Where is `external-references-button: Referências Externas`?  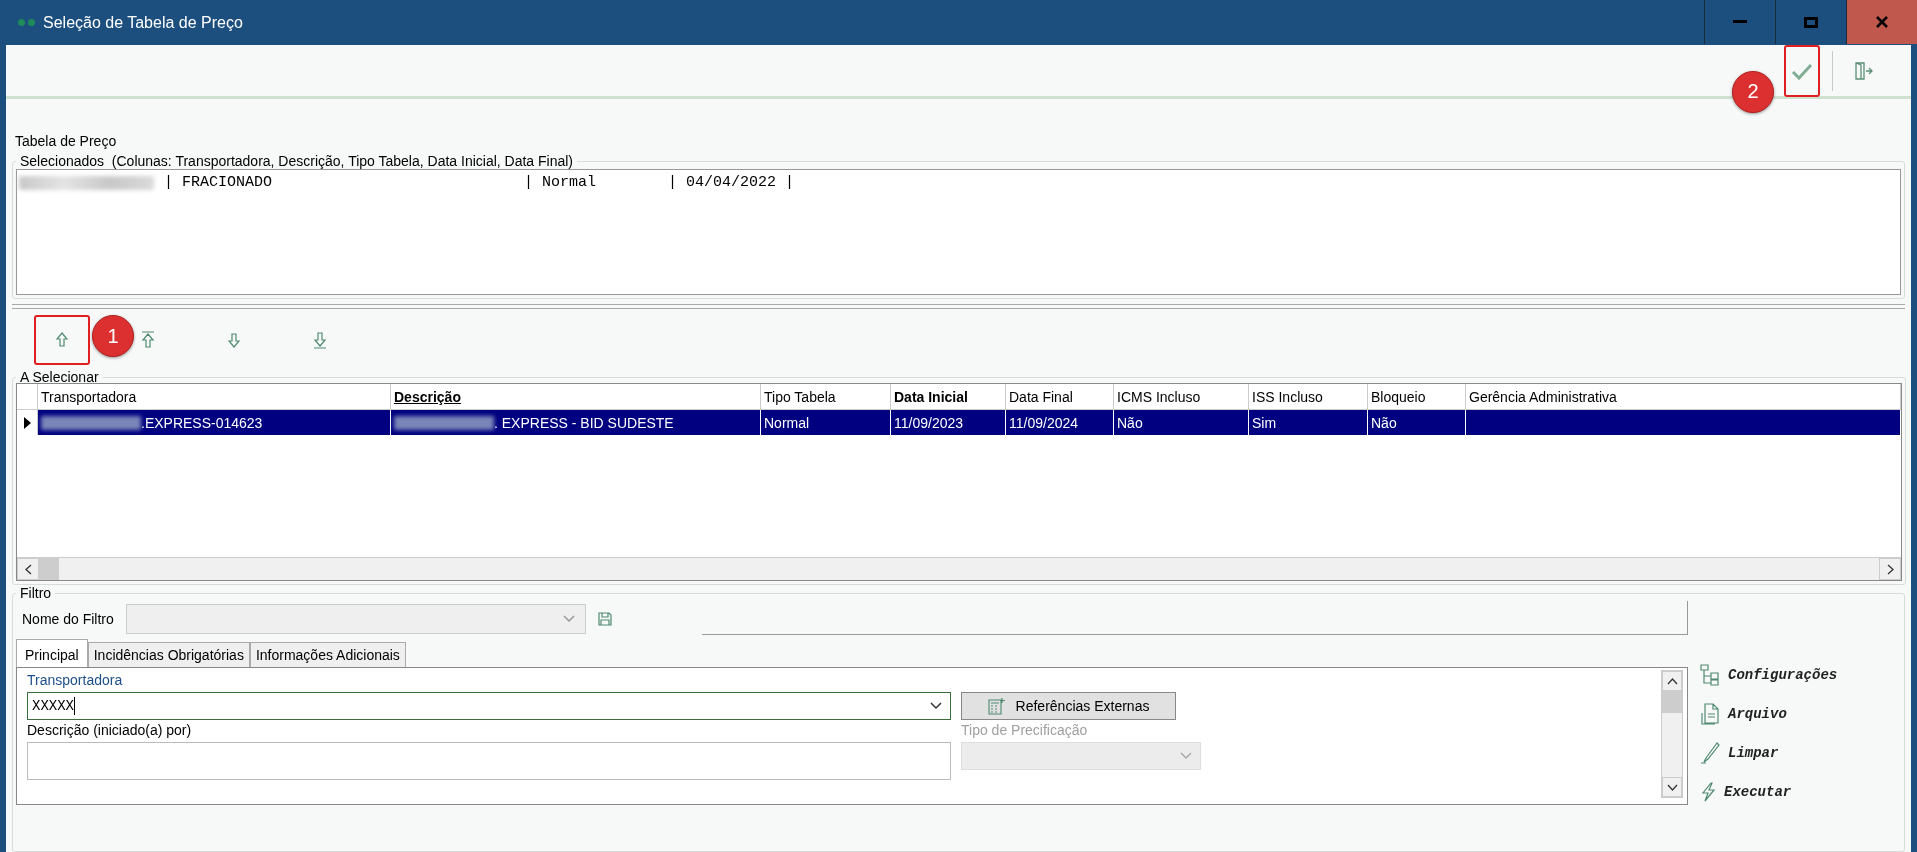
external-references-button: Referências Externas is located at coordinates (1068, 706).